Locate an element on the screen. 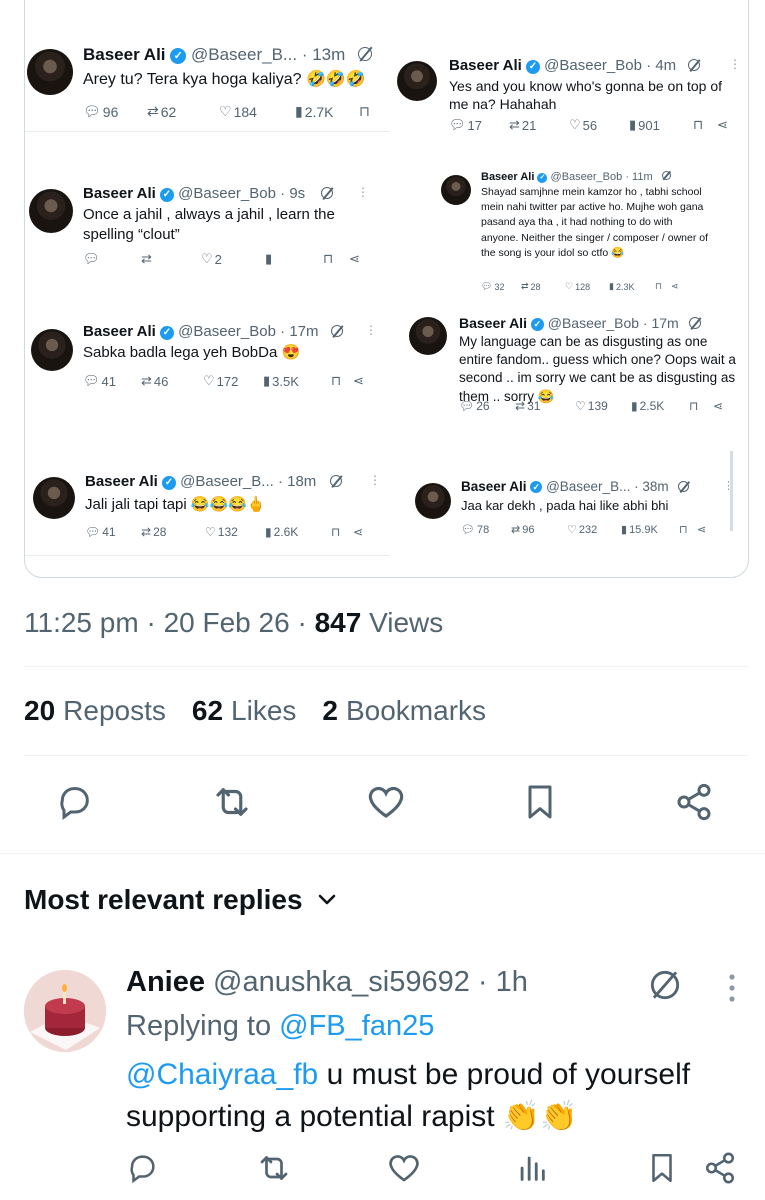 Image resolution: width=765 pixels, height=1200 pixels. repost-icon: ⇄ is located at coordinates (146, 258).